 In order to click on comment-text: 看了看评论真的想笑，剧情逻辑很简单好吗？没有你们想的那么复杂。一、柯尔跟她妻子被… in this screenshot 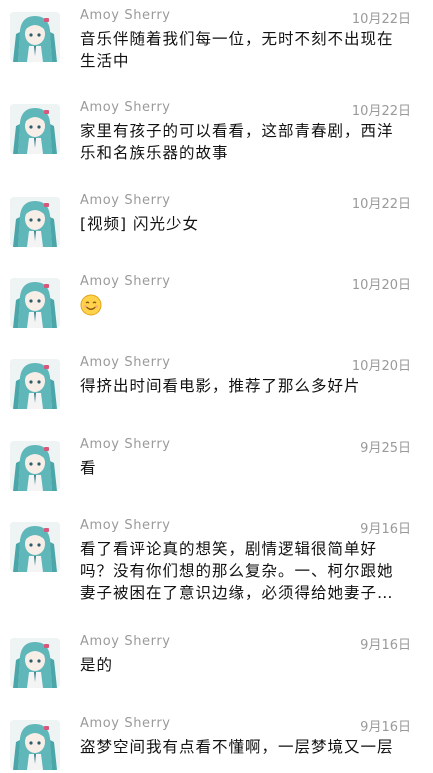, I will do `click(237, 571)`.